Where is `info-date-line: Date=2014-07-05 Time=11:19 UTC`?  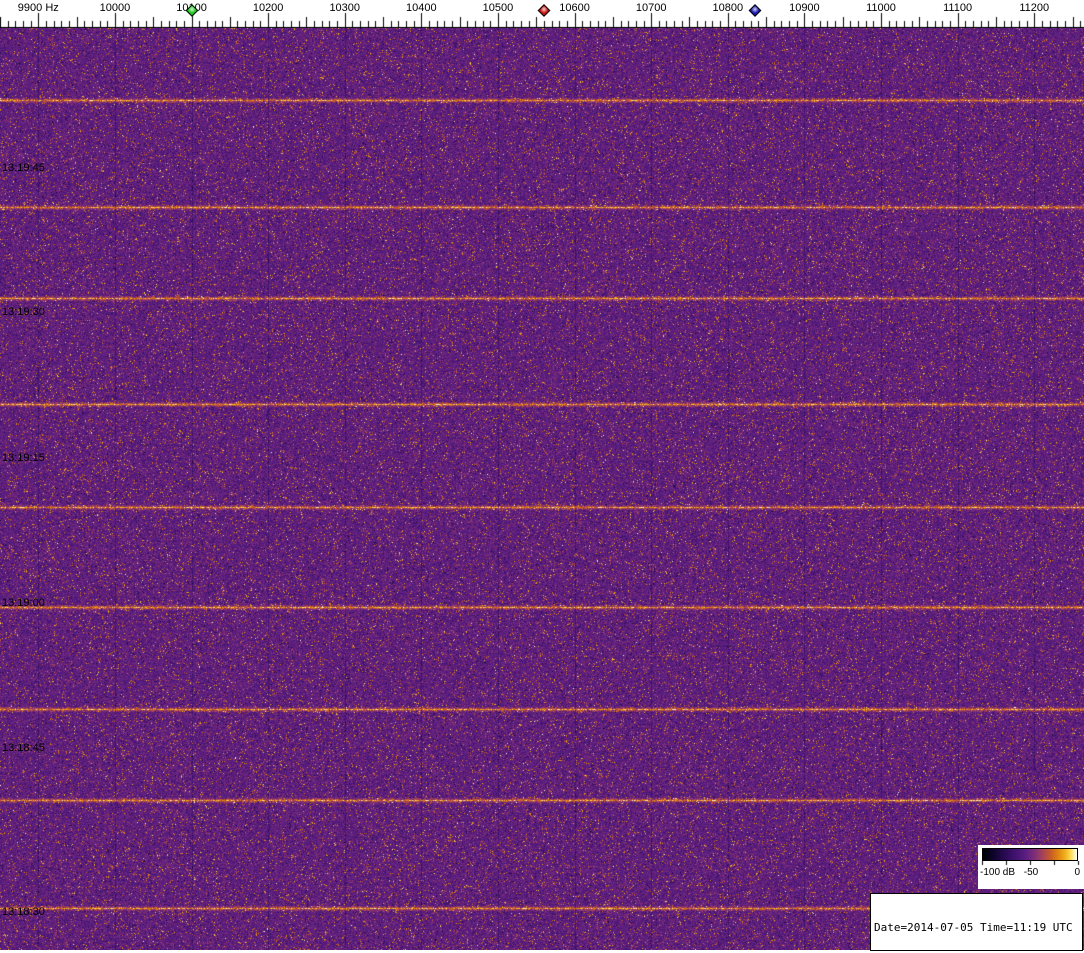 info-date-line: Date=2014-07-05 Time=11:19 UTC is located at coordinates (973, 927).